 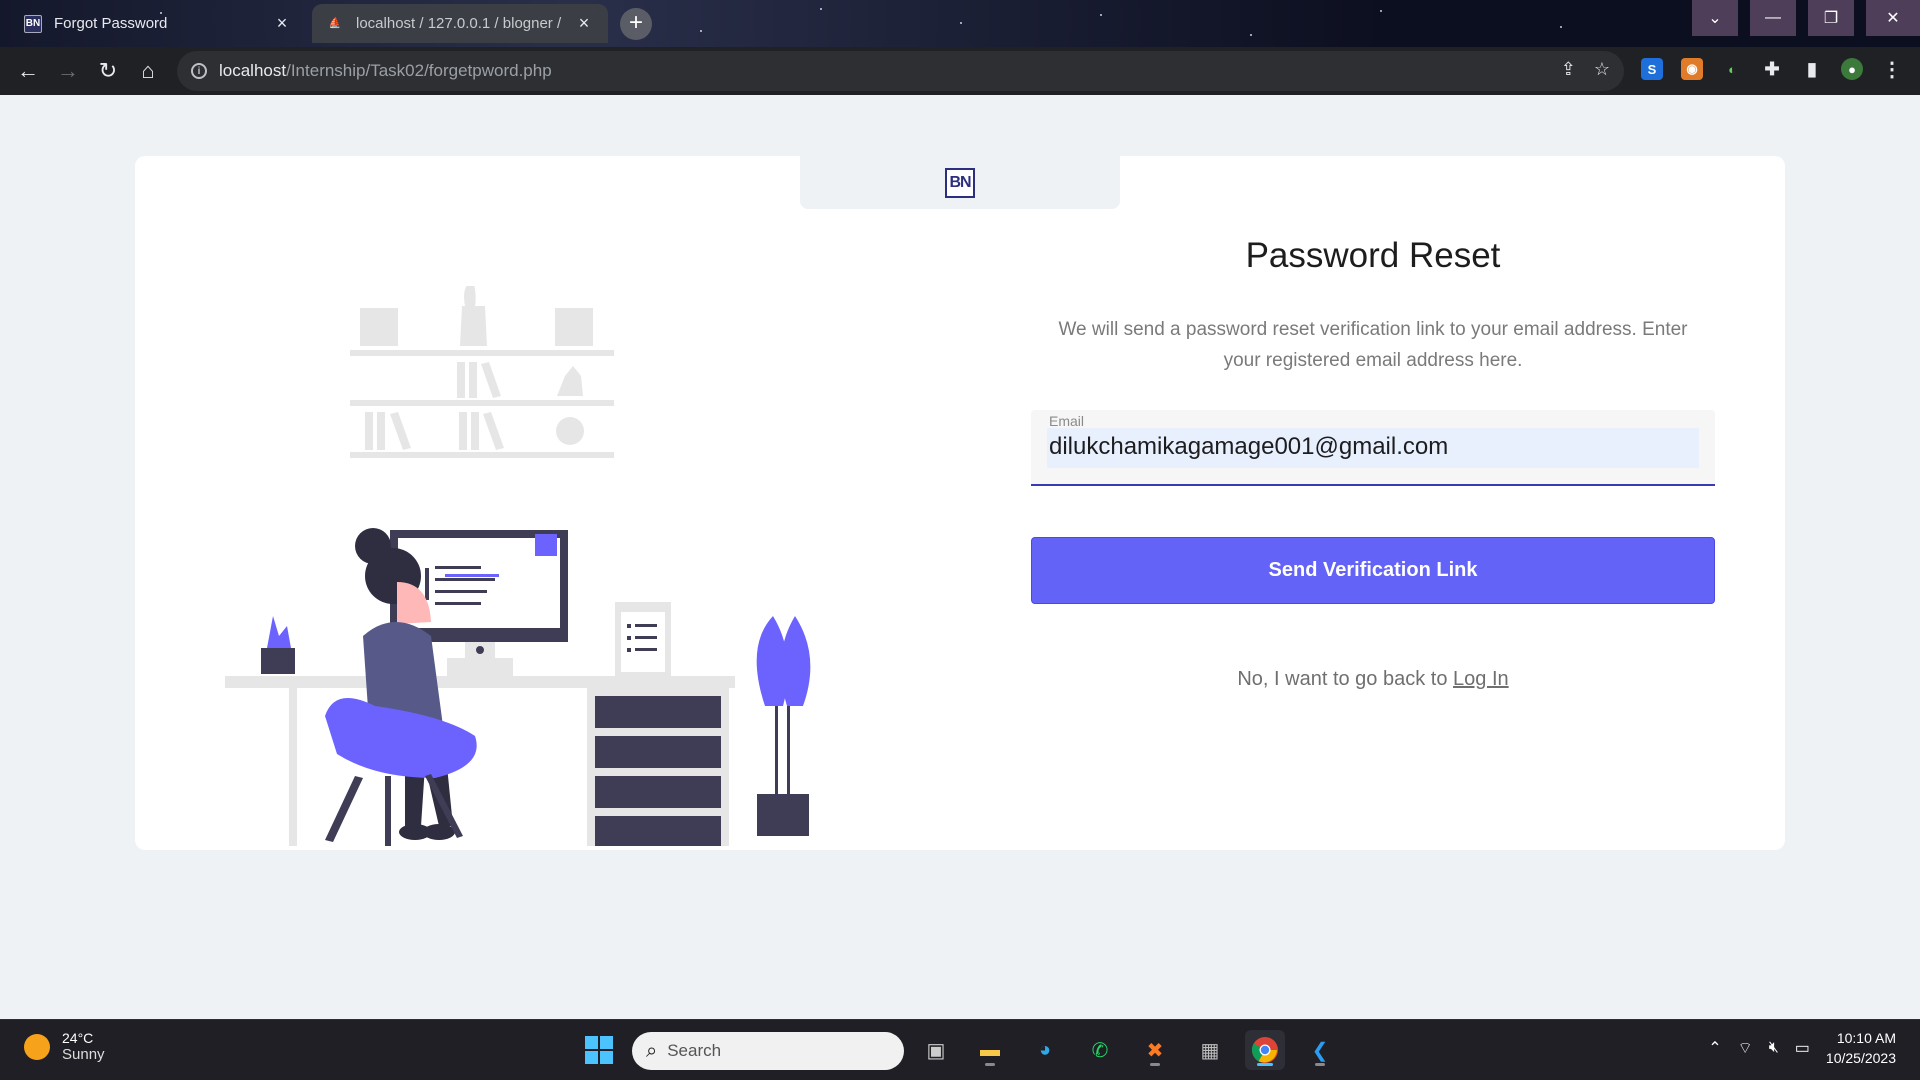 What do you see at coordinates (1265, 1050) in the screenshot?
I see `chrome-icon` at bounding box center [1265, 1050].